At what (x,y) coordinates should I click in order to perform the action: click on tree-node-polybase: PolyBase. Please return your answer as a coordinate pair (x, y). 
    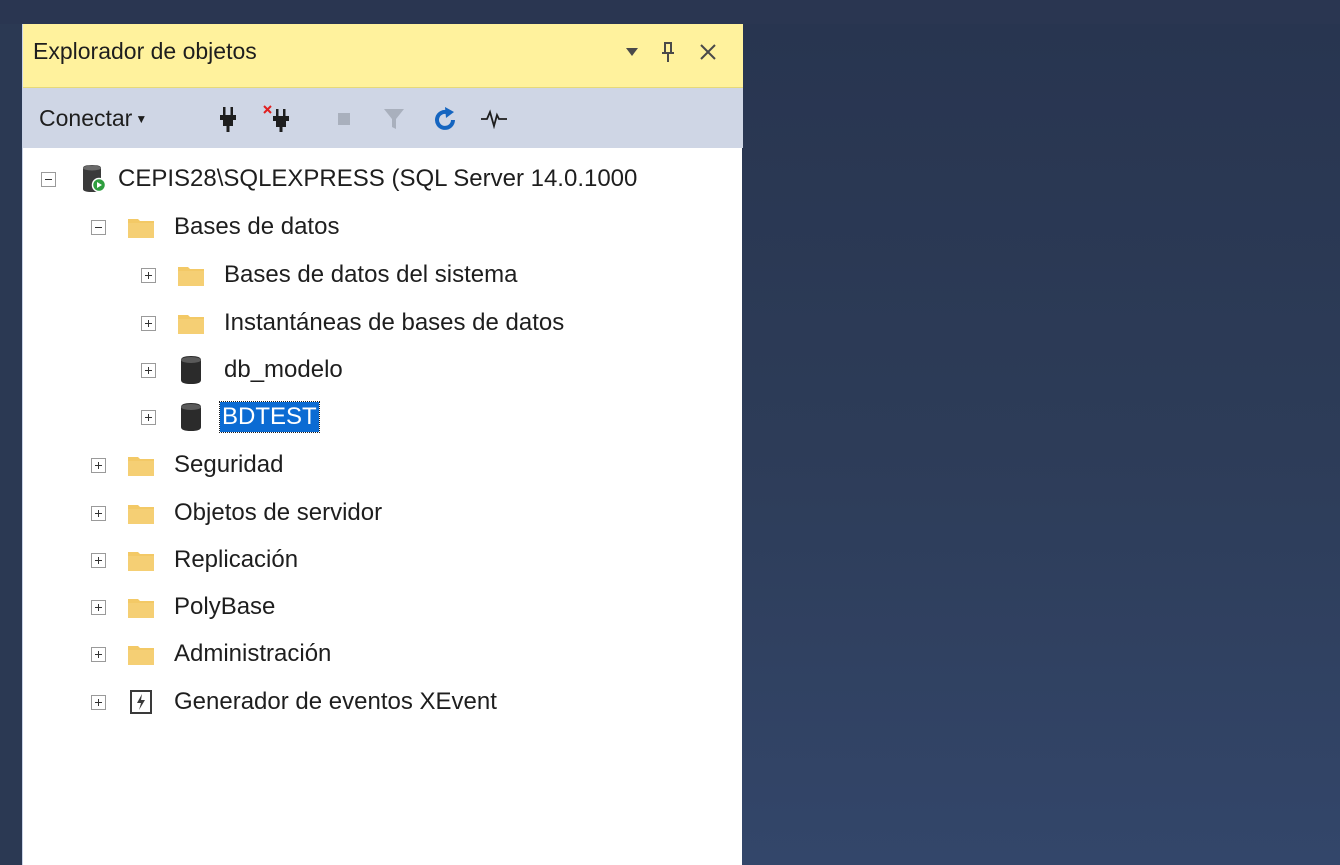
    Looking at the image, I should click on (184, 607).